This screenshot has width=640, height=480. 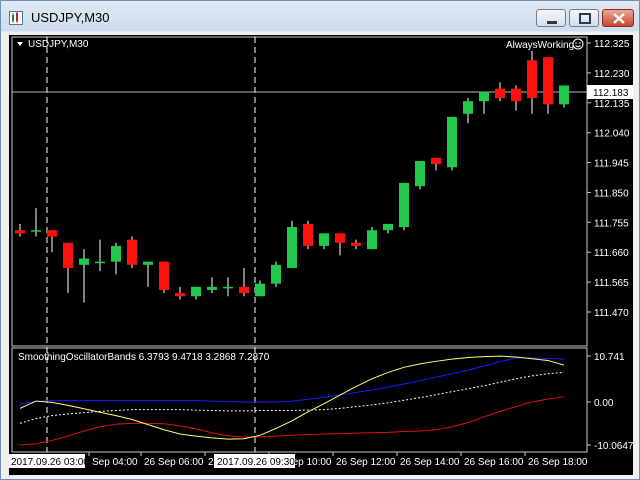 I want to click on time-tick-label: Sep 04:00, so click(x=115, y=462).